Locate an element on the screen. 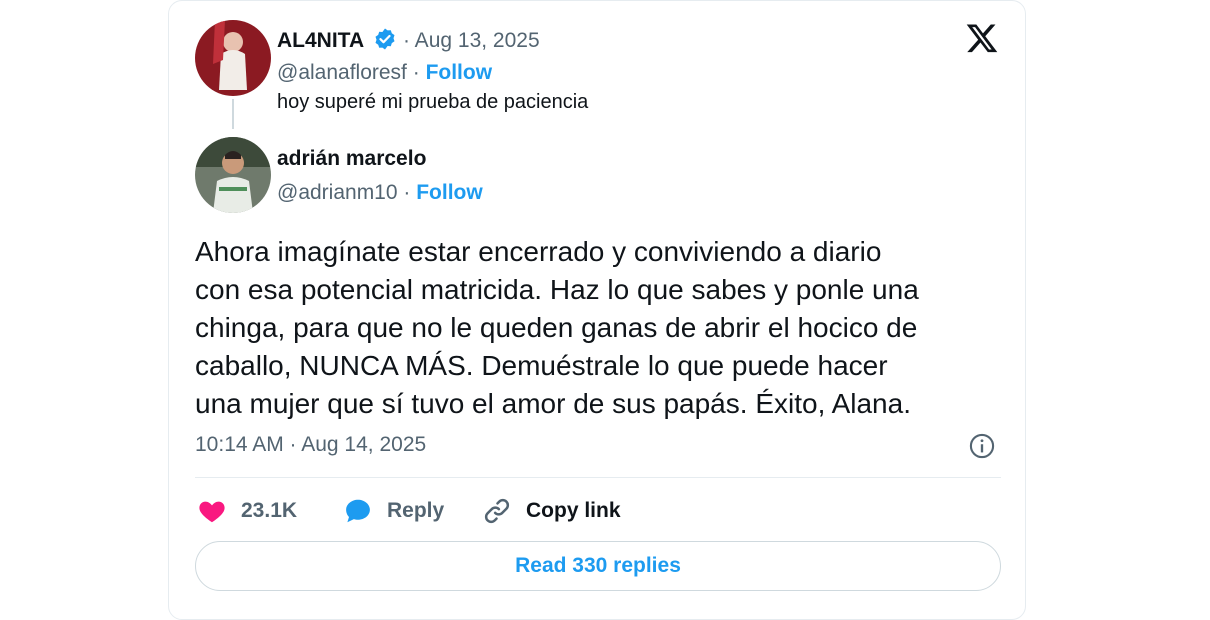 This screenshot has width=1210, height=620. follow-button-main: Follow is located at coordinates (449, 192).